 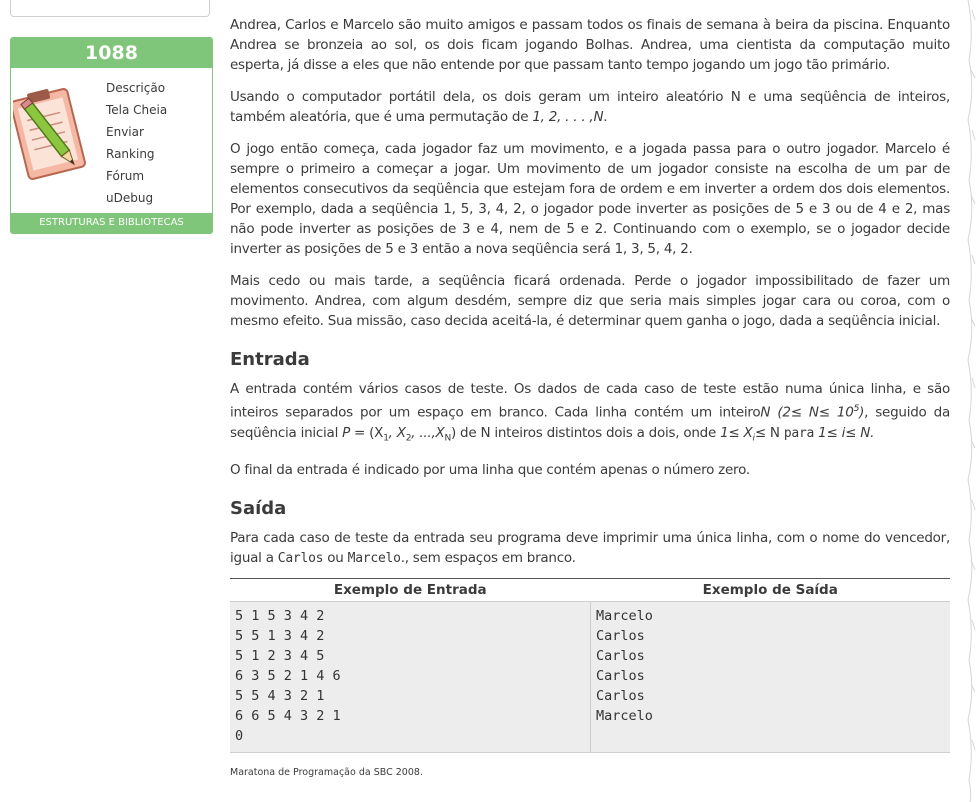 What do you see at coordinates (280, 696) in the screenshot?
I see `sample-input-line: 5 5 4 3 2 1` at bounding box center [280, 696].